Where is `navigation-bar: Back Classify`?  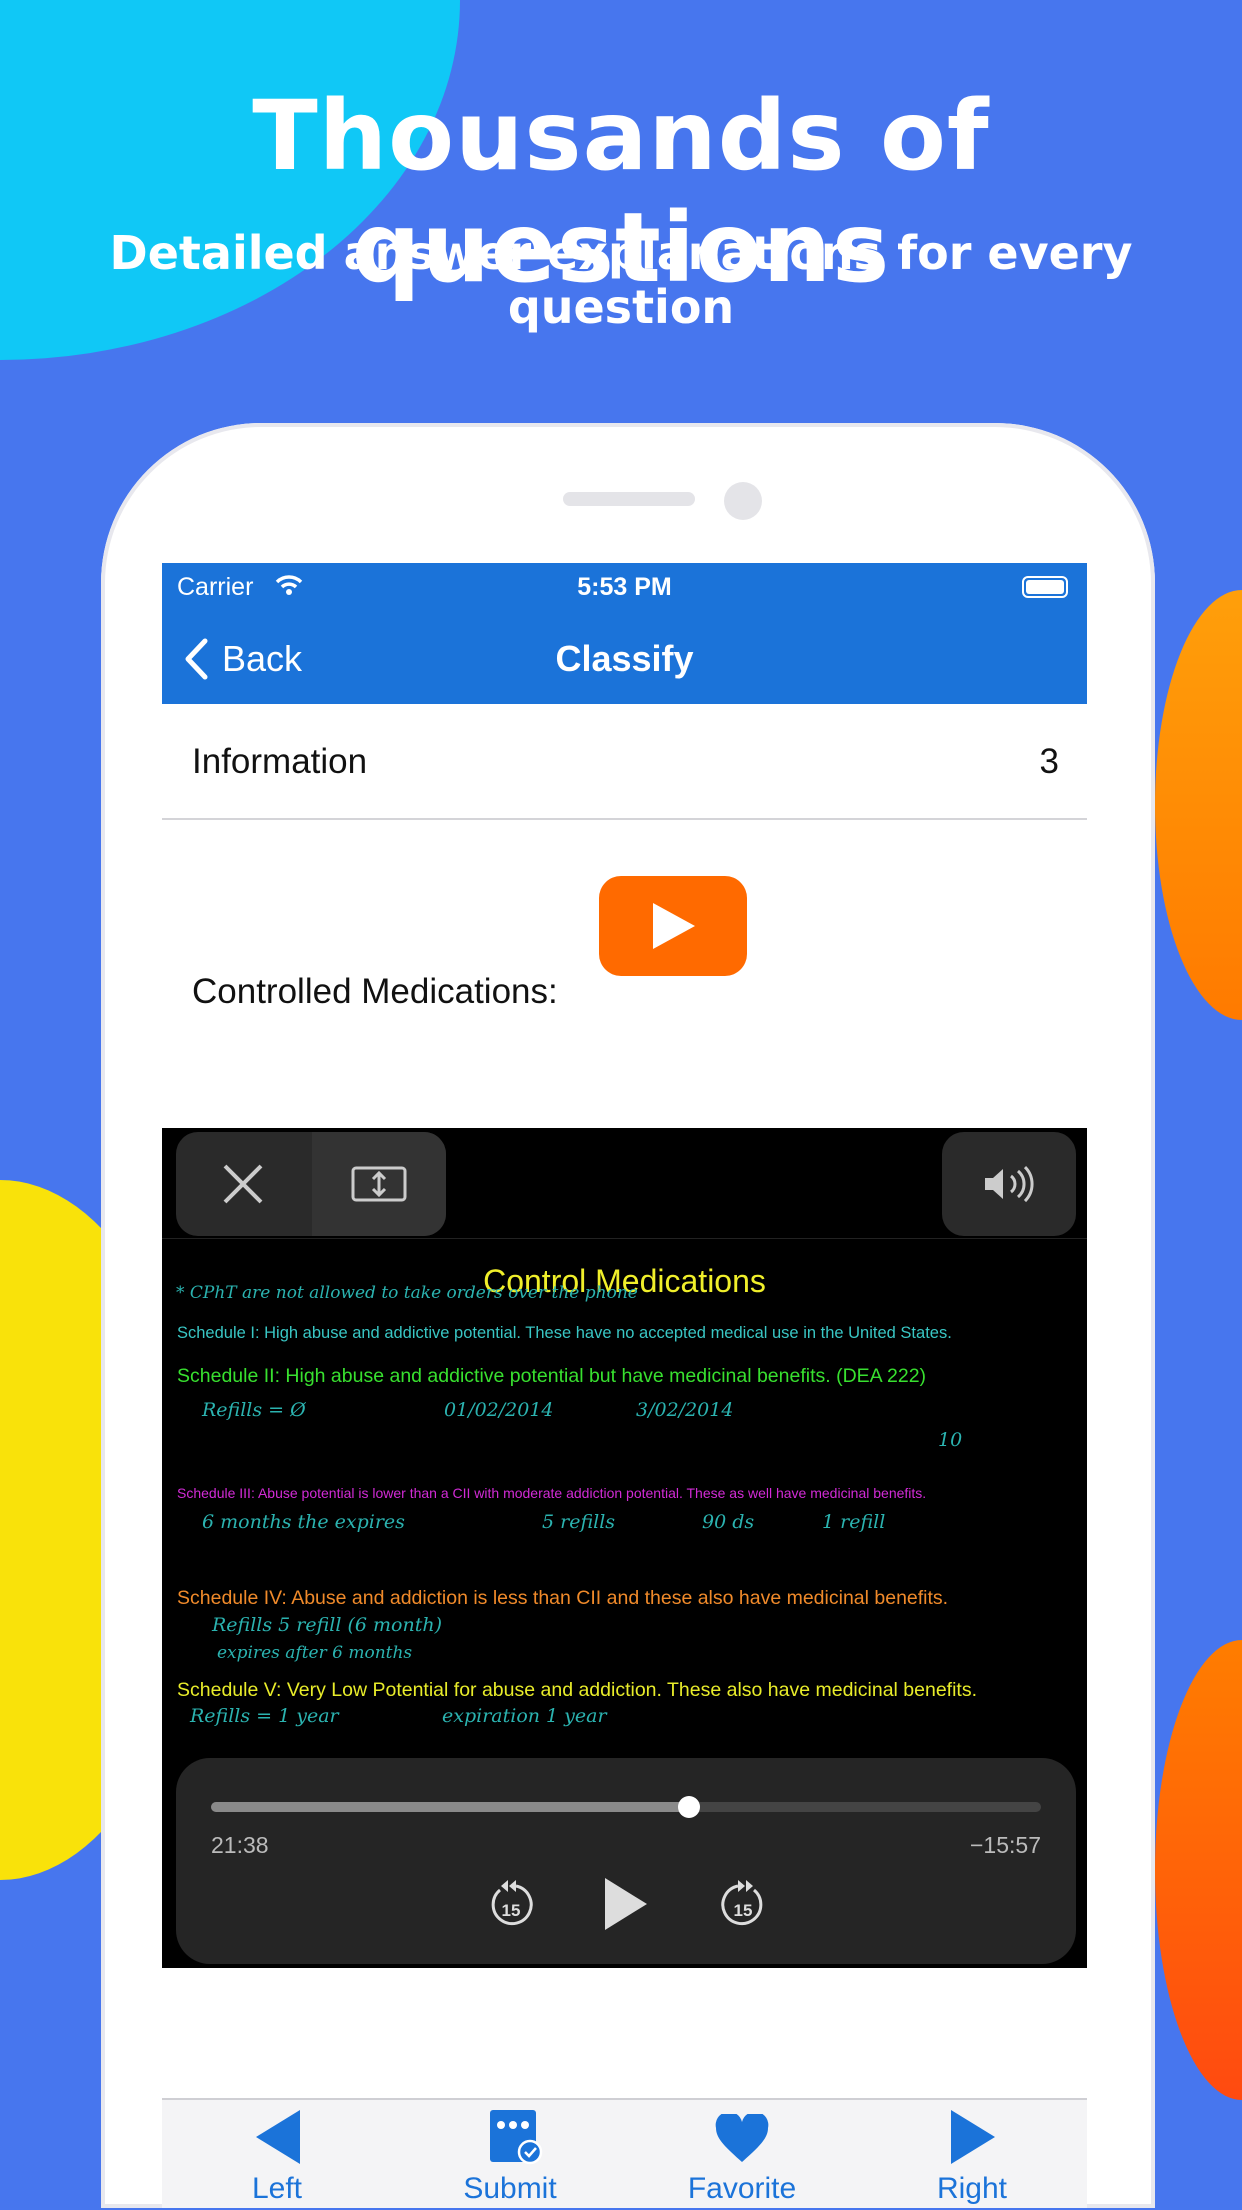 navigation-bar: Back Classify is located at coordinates (624, 658).